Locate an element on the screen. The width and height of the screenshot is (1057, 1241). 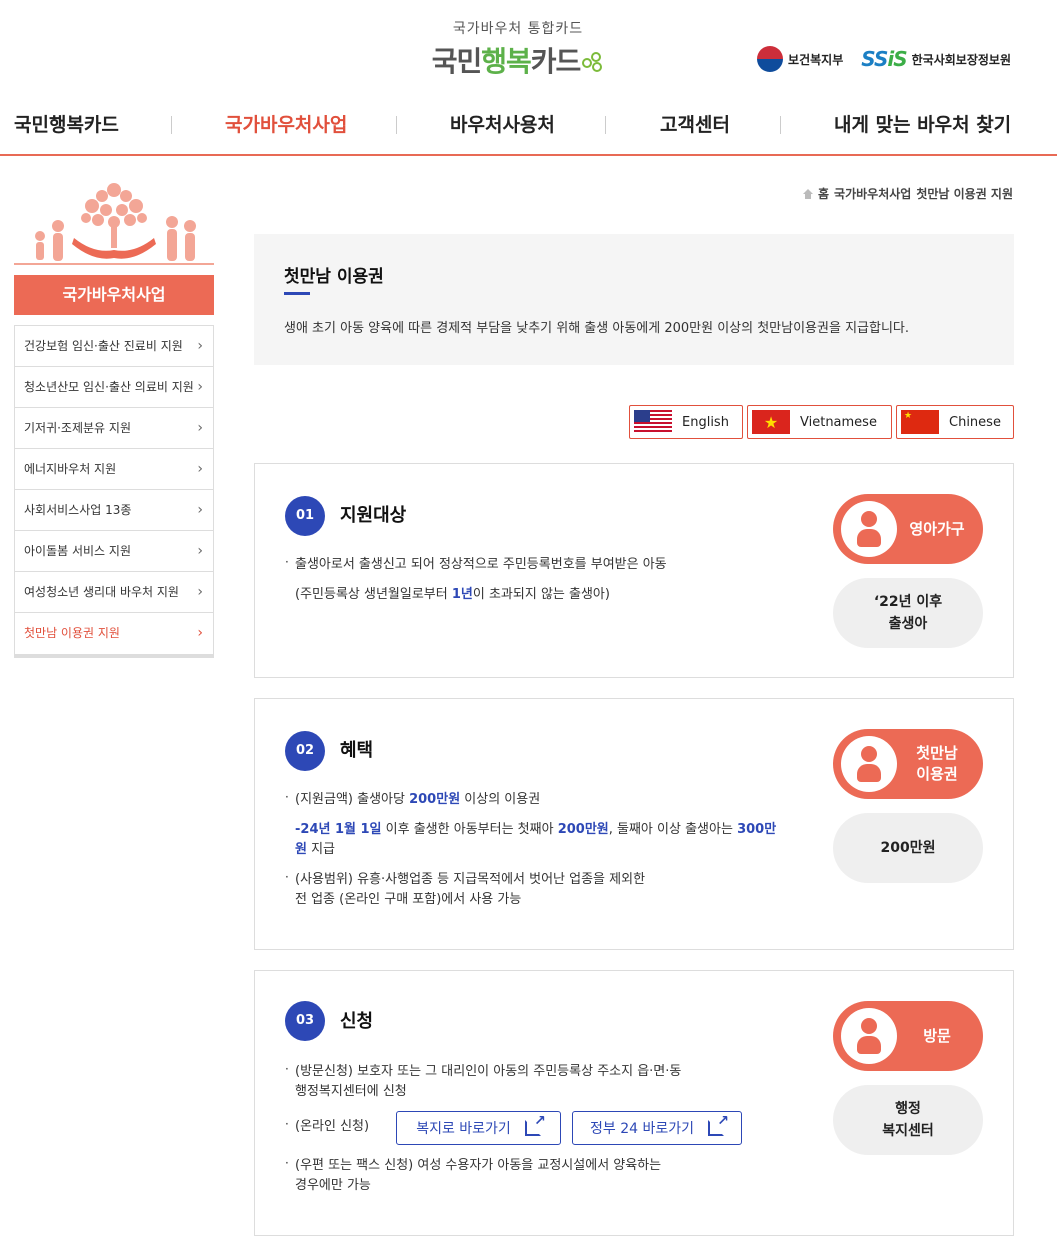
sidebar-item-health-insurance: 건강보험 임신·출산 진료비 지원 › is located at coordinates (114, 346).